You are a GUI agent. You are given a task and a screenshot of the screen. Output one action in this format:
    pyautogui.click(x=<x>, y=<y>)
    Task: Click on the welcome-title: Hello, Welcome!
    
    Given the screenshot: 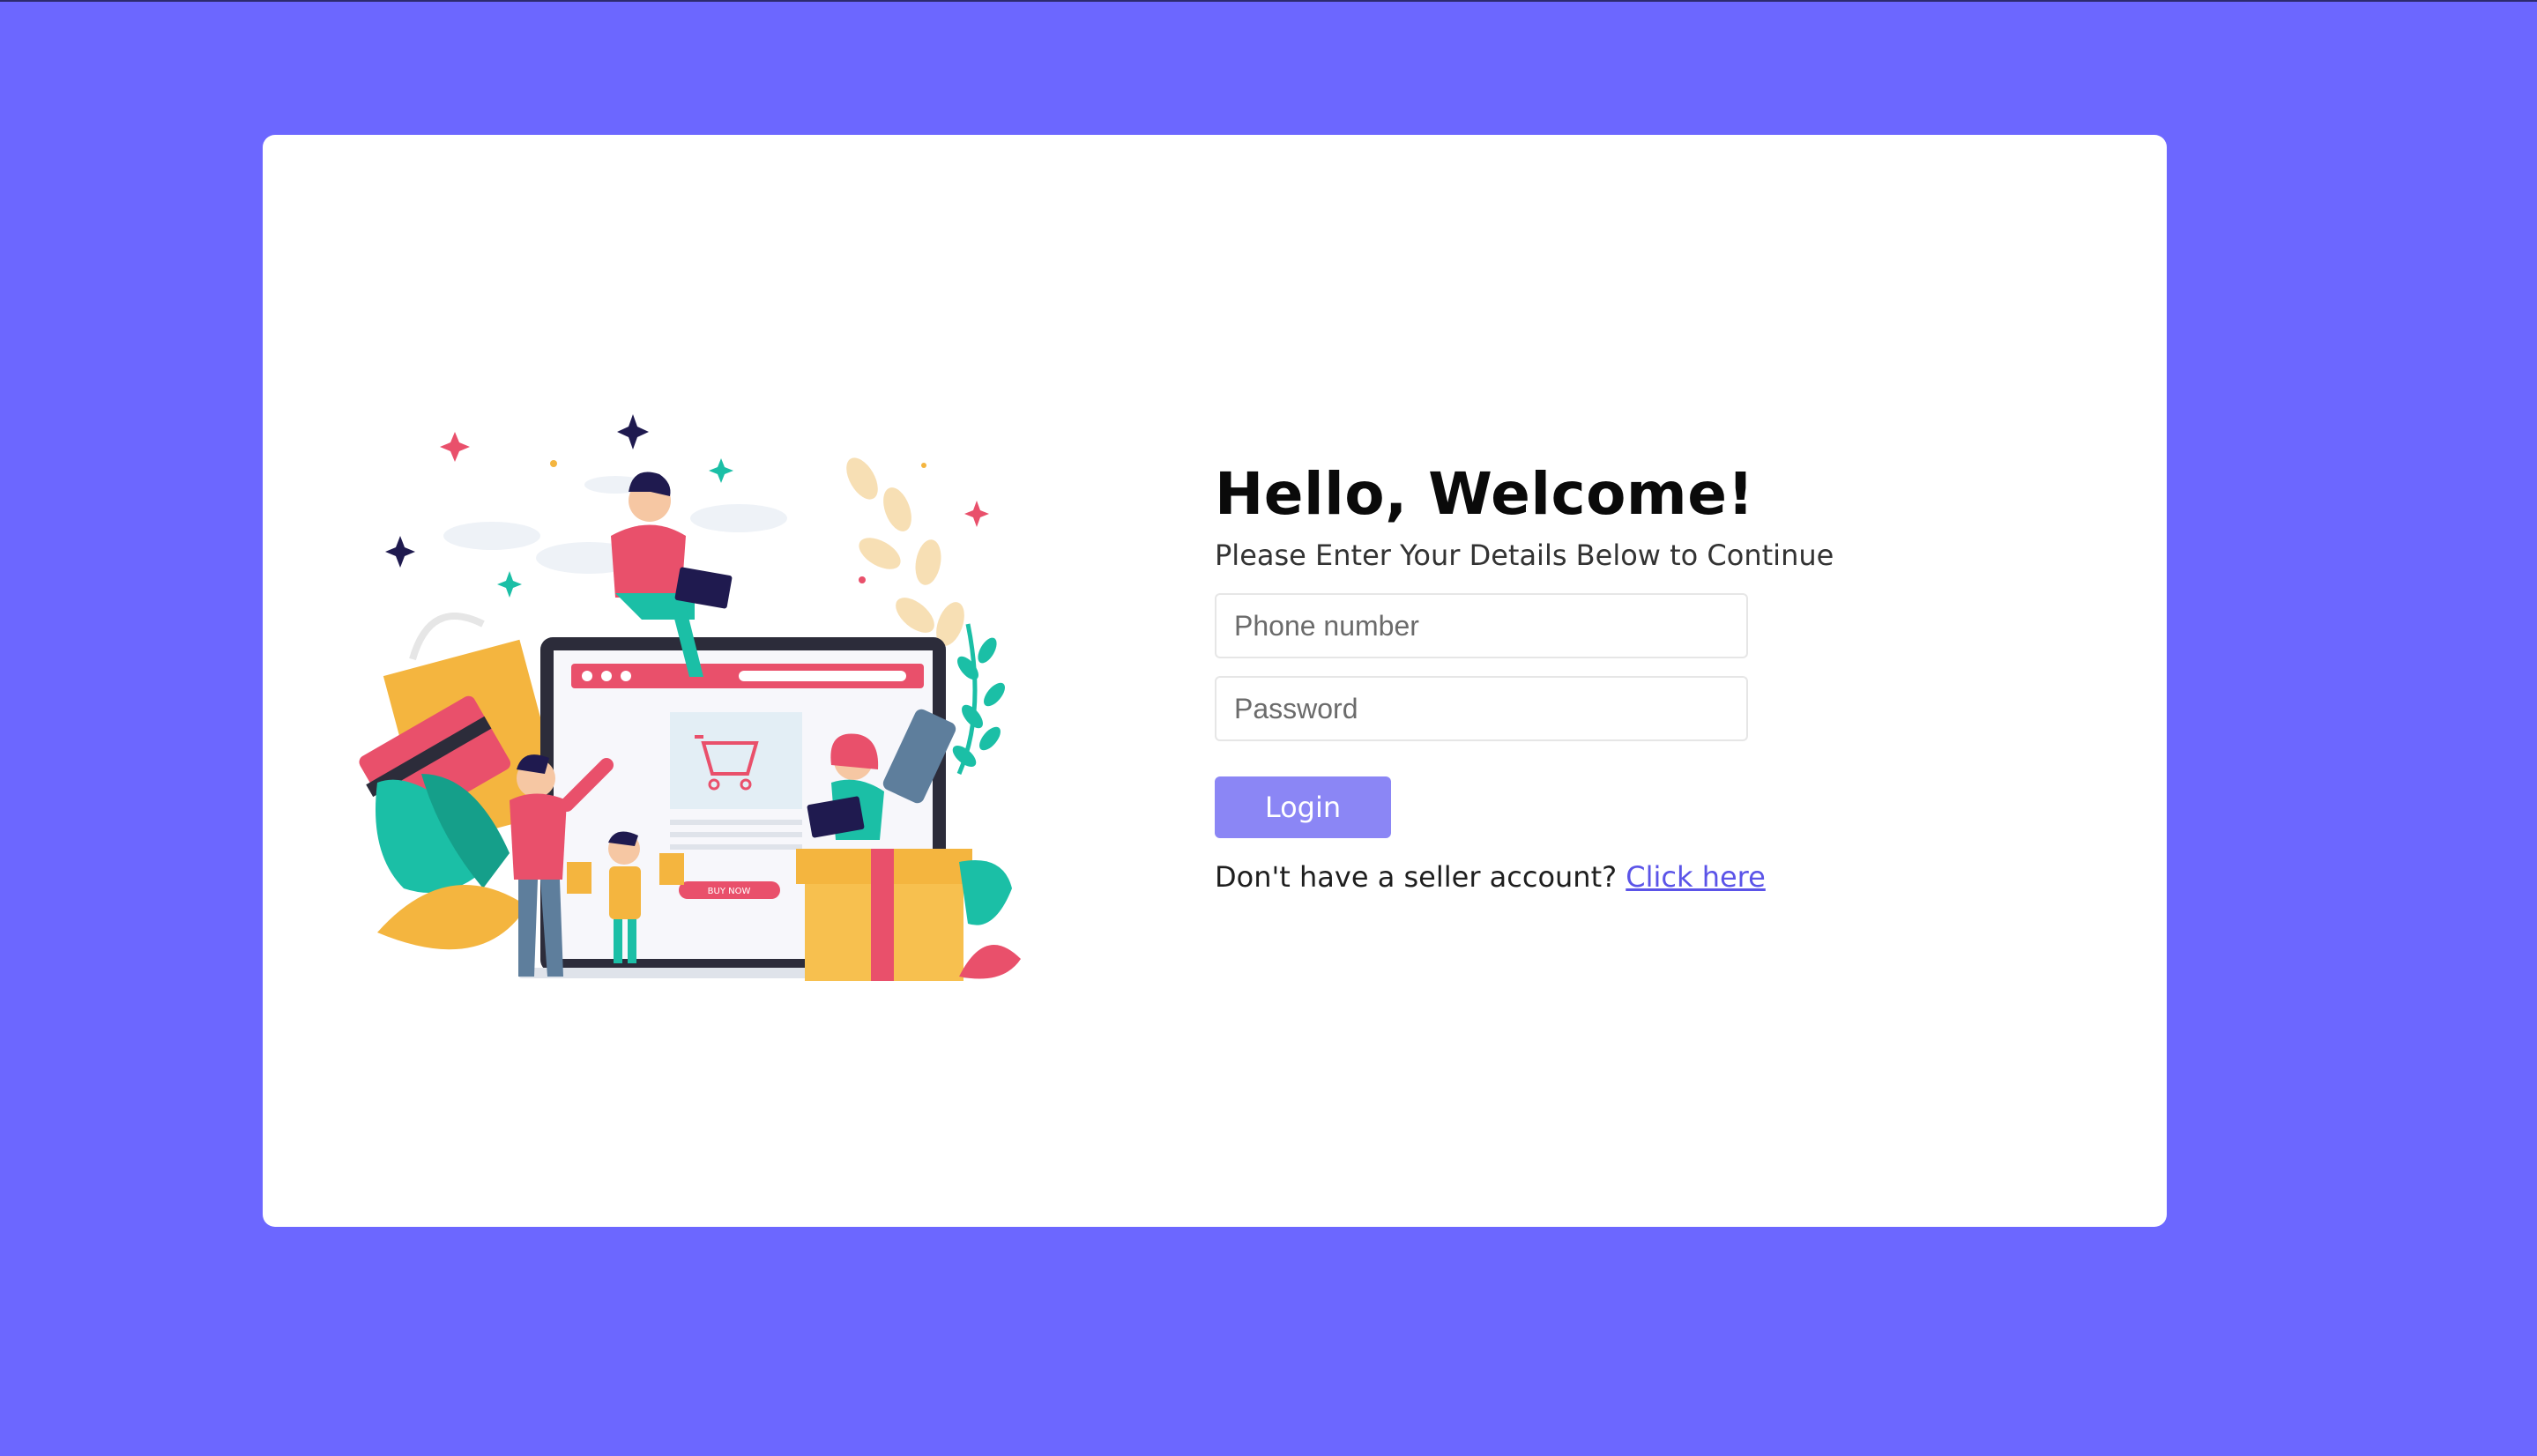 What is the action you would take?
    pyautogui.click(x=1485, y=494)
    